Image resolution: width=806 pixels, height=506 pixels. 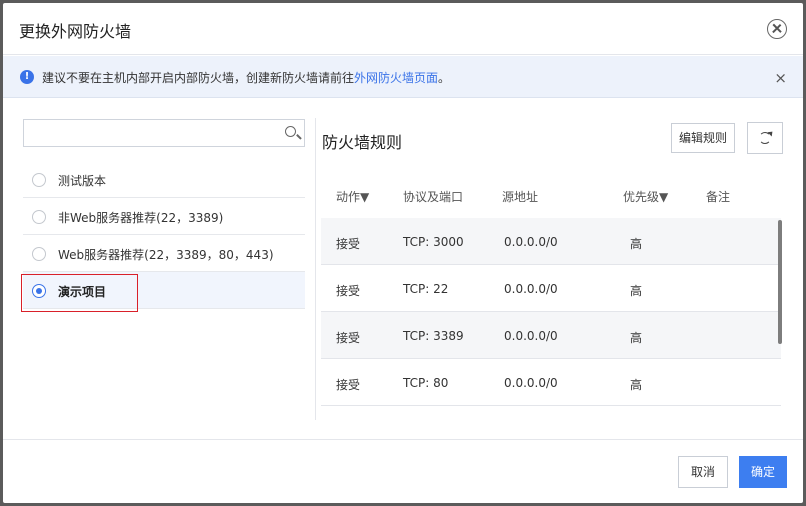 I want to click on rules-title: 防火墙规则, so click(x=362, y=142).